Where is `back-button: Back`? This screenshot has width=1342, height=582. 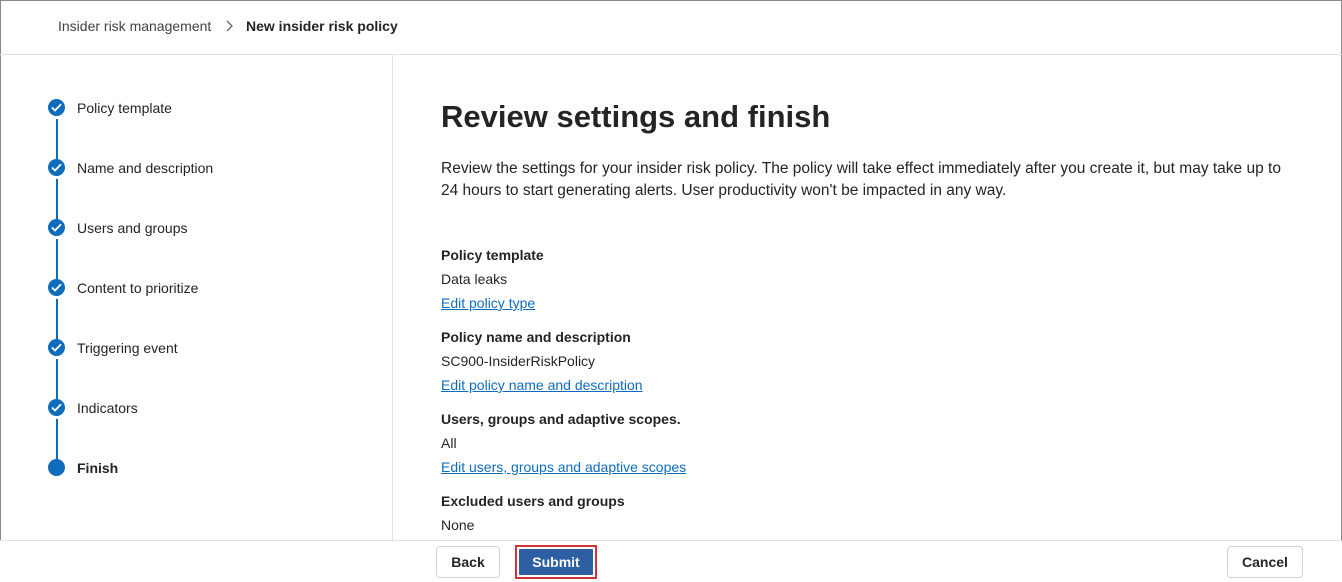 back-button: Back is located at coordinates (468, 562).